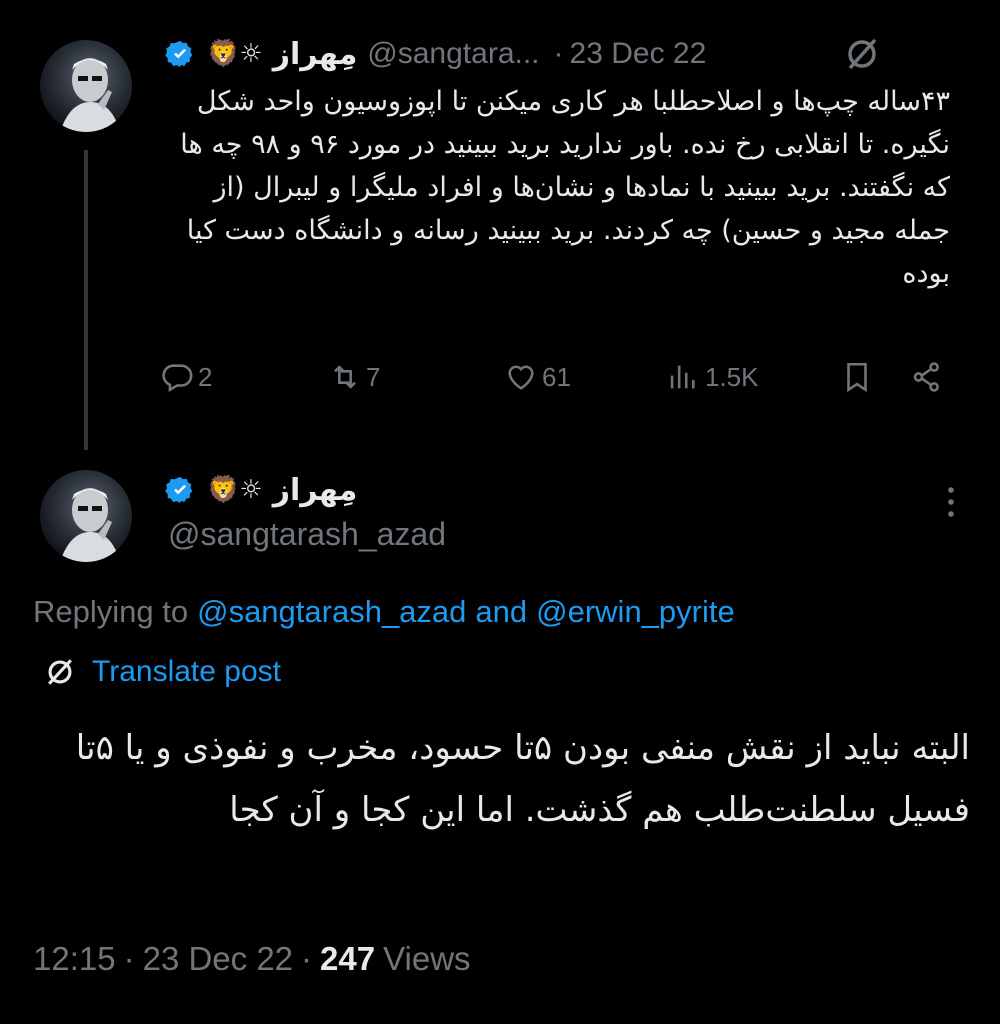 The width and height of the screenshot is (1000, 1024). What do you see at coordinates (373, 376) in the screenshot?
I see `repost-count: 7` at bounding box center [373, 376].